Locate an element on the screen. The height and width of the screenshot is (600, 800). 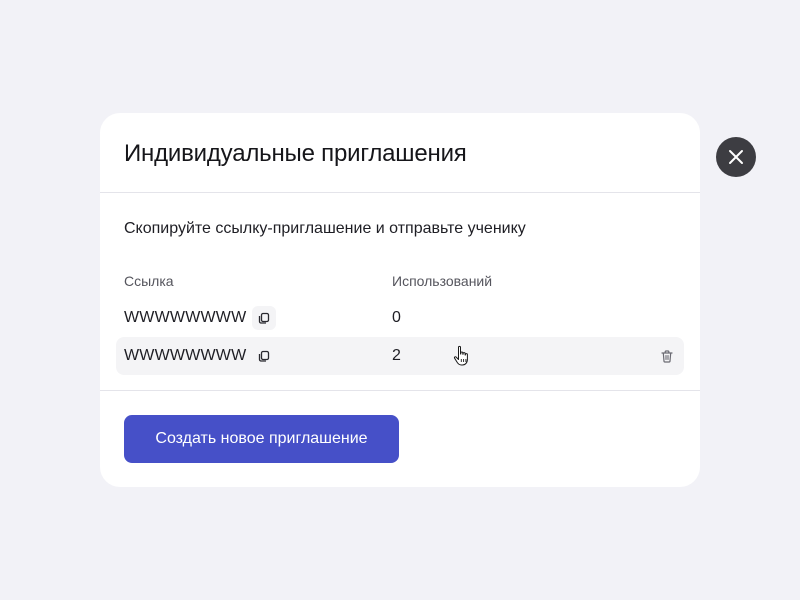
column-header-uses: Использований is located at coordinates (442, 281).